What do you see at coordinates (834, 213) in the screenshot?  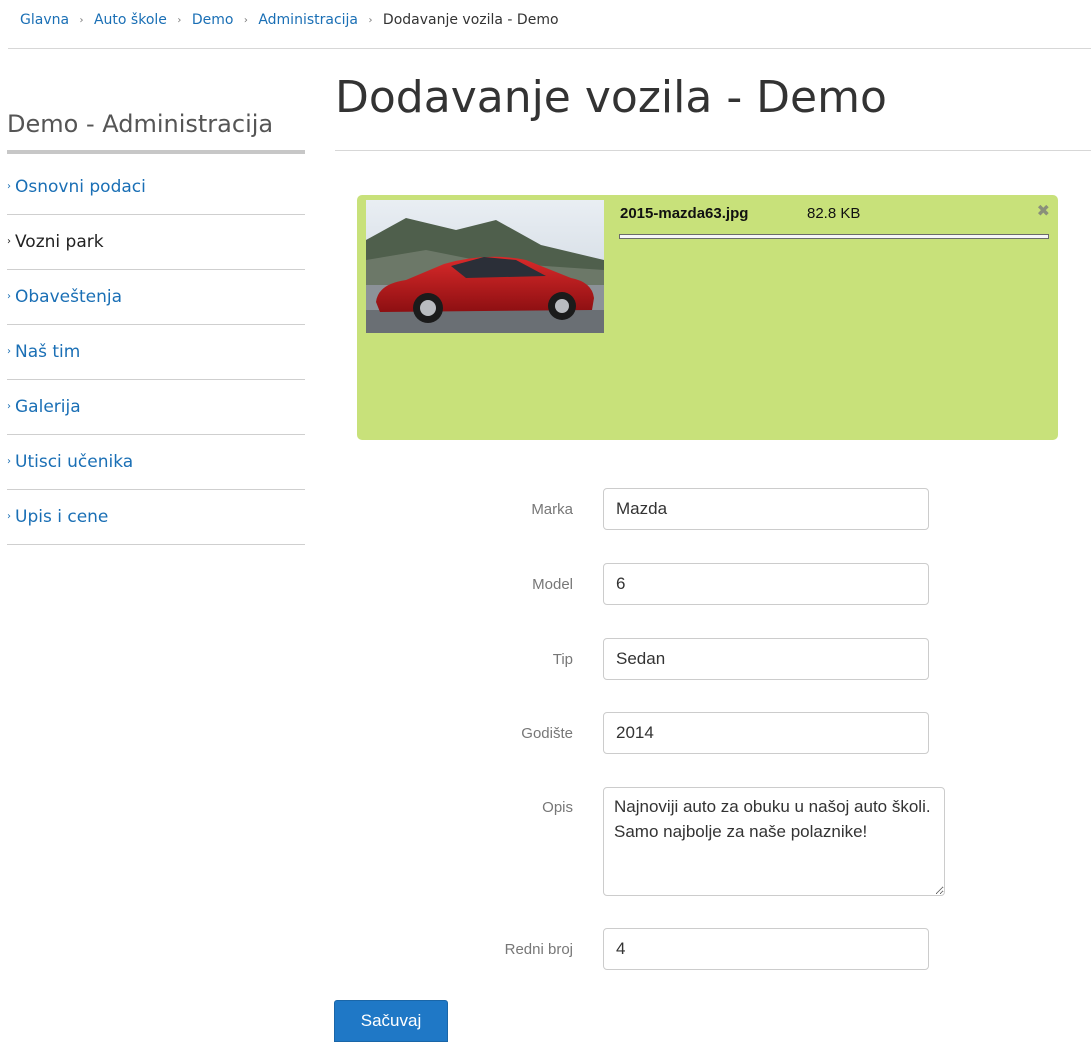 I see `file-size: 82.8 KB` at bounding box center [834, 213].